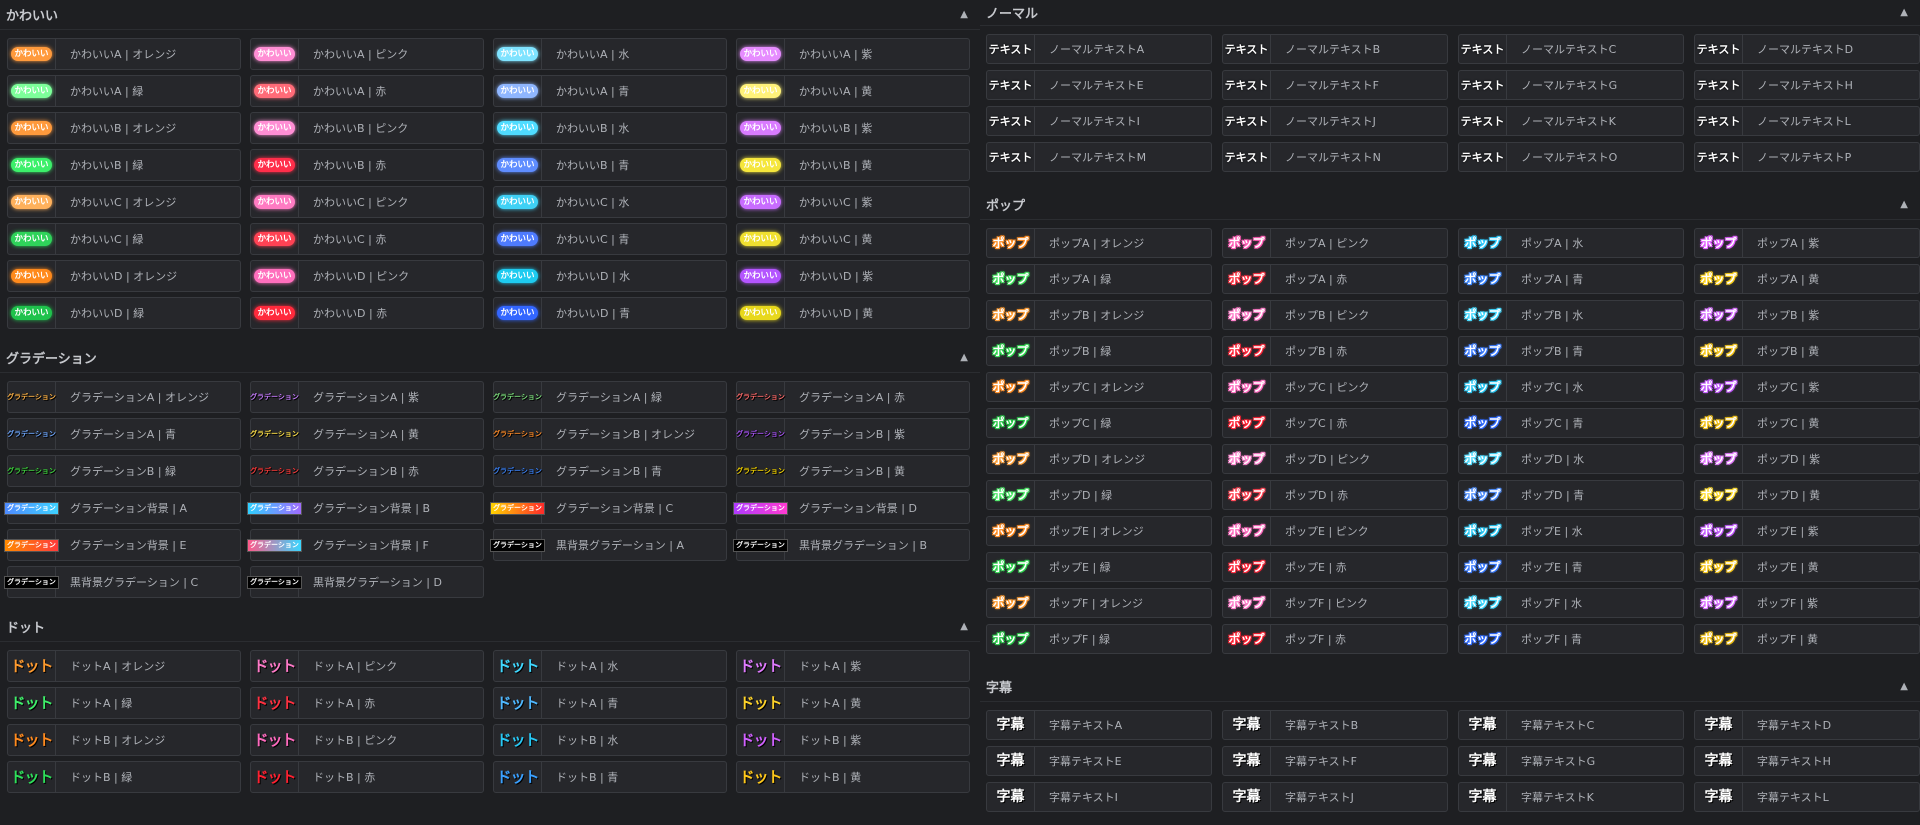 The width and height of the screenshot is (1920, 825). What do you see at coordinates (124, 276) in the screenshot?
I see `preset-item: かわいい かわいいD | オレンジ` at bounding box center [124, 276].